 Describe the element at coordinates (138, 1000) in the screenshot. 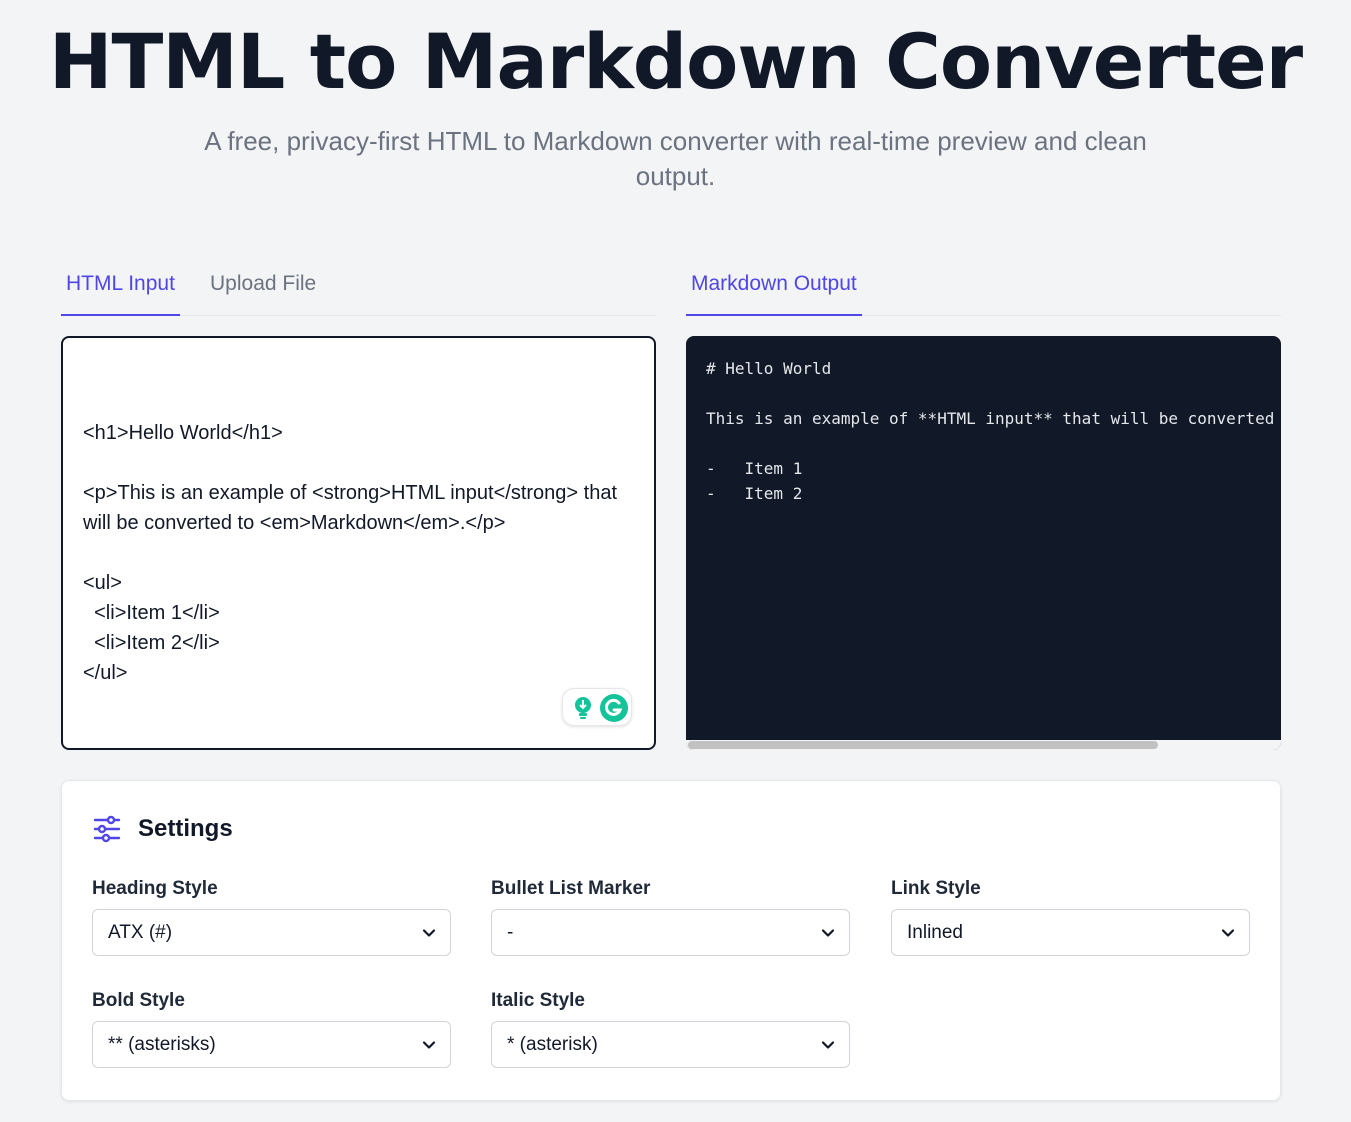

I see `bold-style-label: Bold Style` at that location.